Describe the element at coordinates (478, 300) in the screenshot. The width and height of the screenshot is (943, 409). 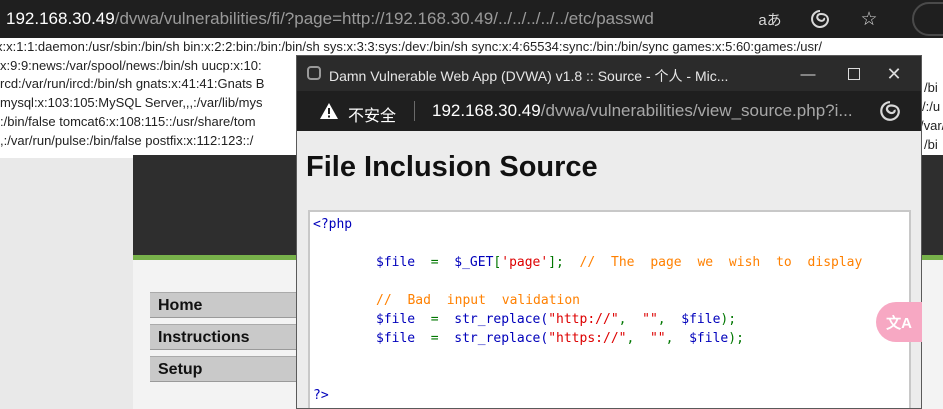
I see `code-comment: // Bad input validation` at that location.